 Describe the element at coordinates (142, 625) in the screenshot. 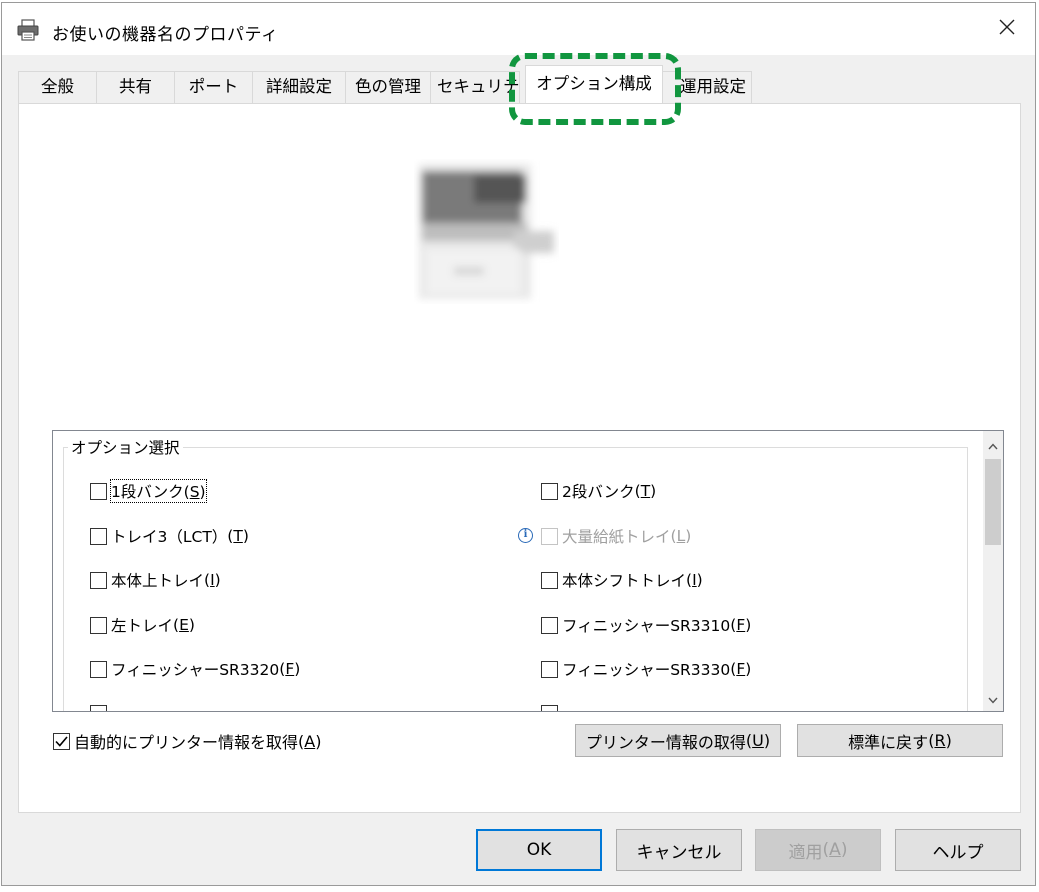

I see `option-left-tray: 左トレイ(E)` at that location.